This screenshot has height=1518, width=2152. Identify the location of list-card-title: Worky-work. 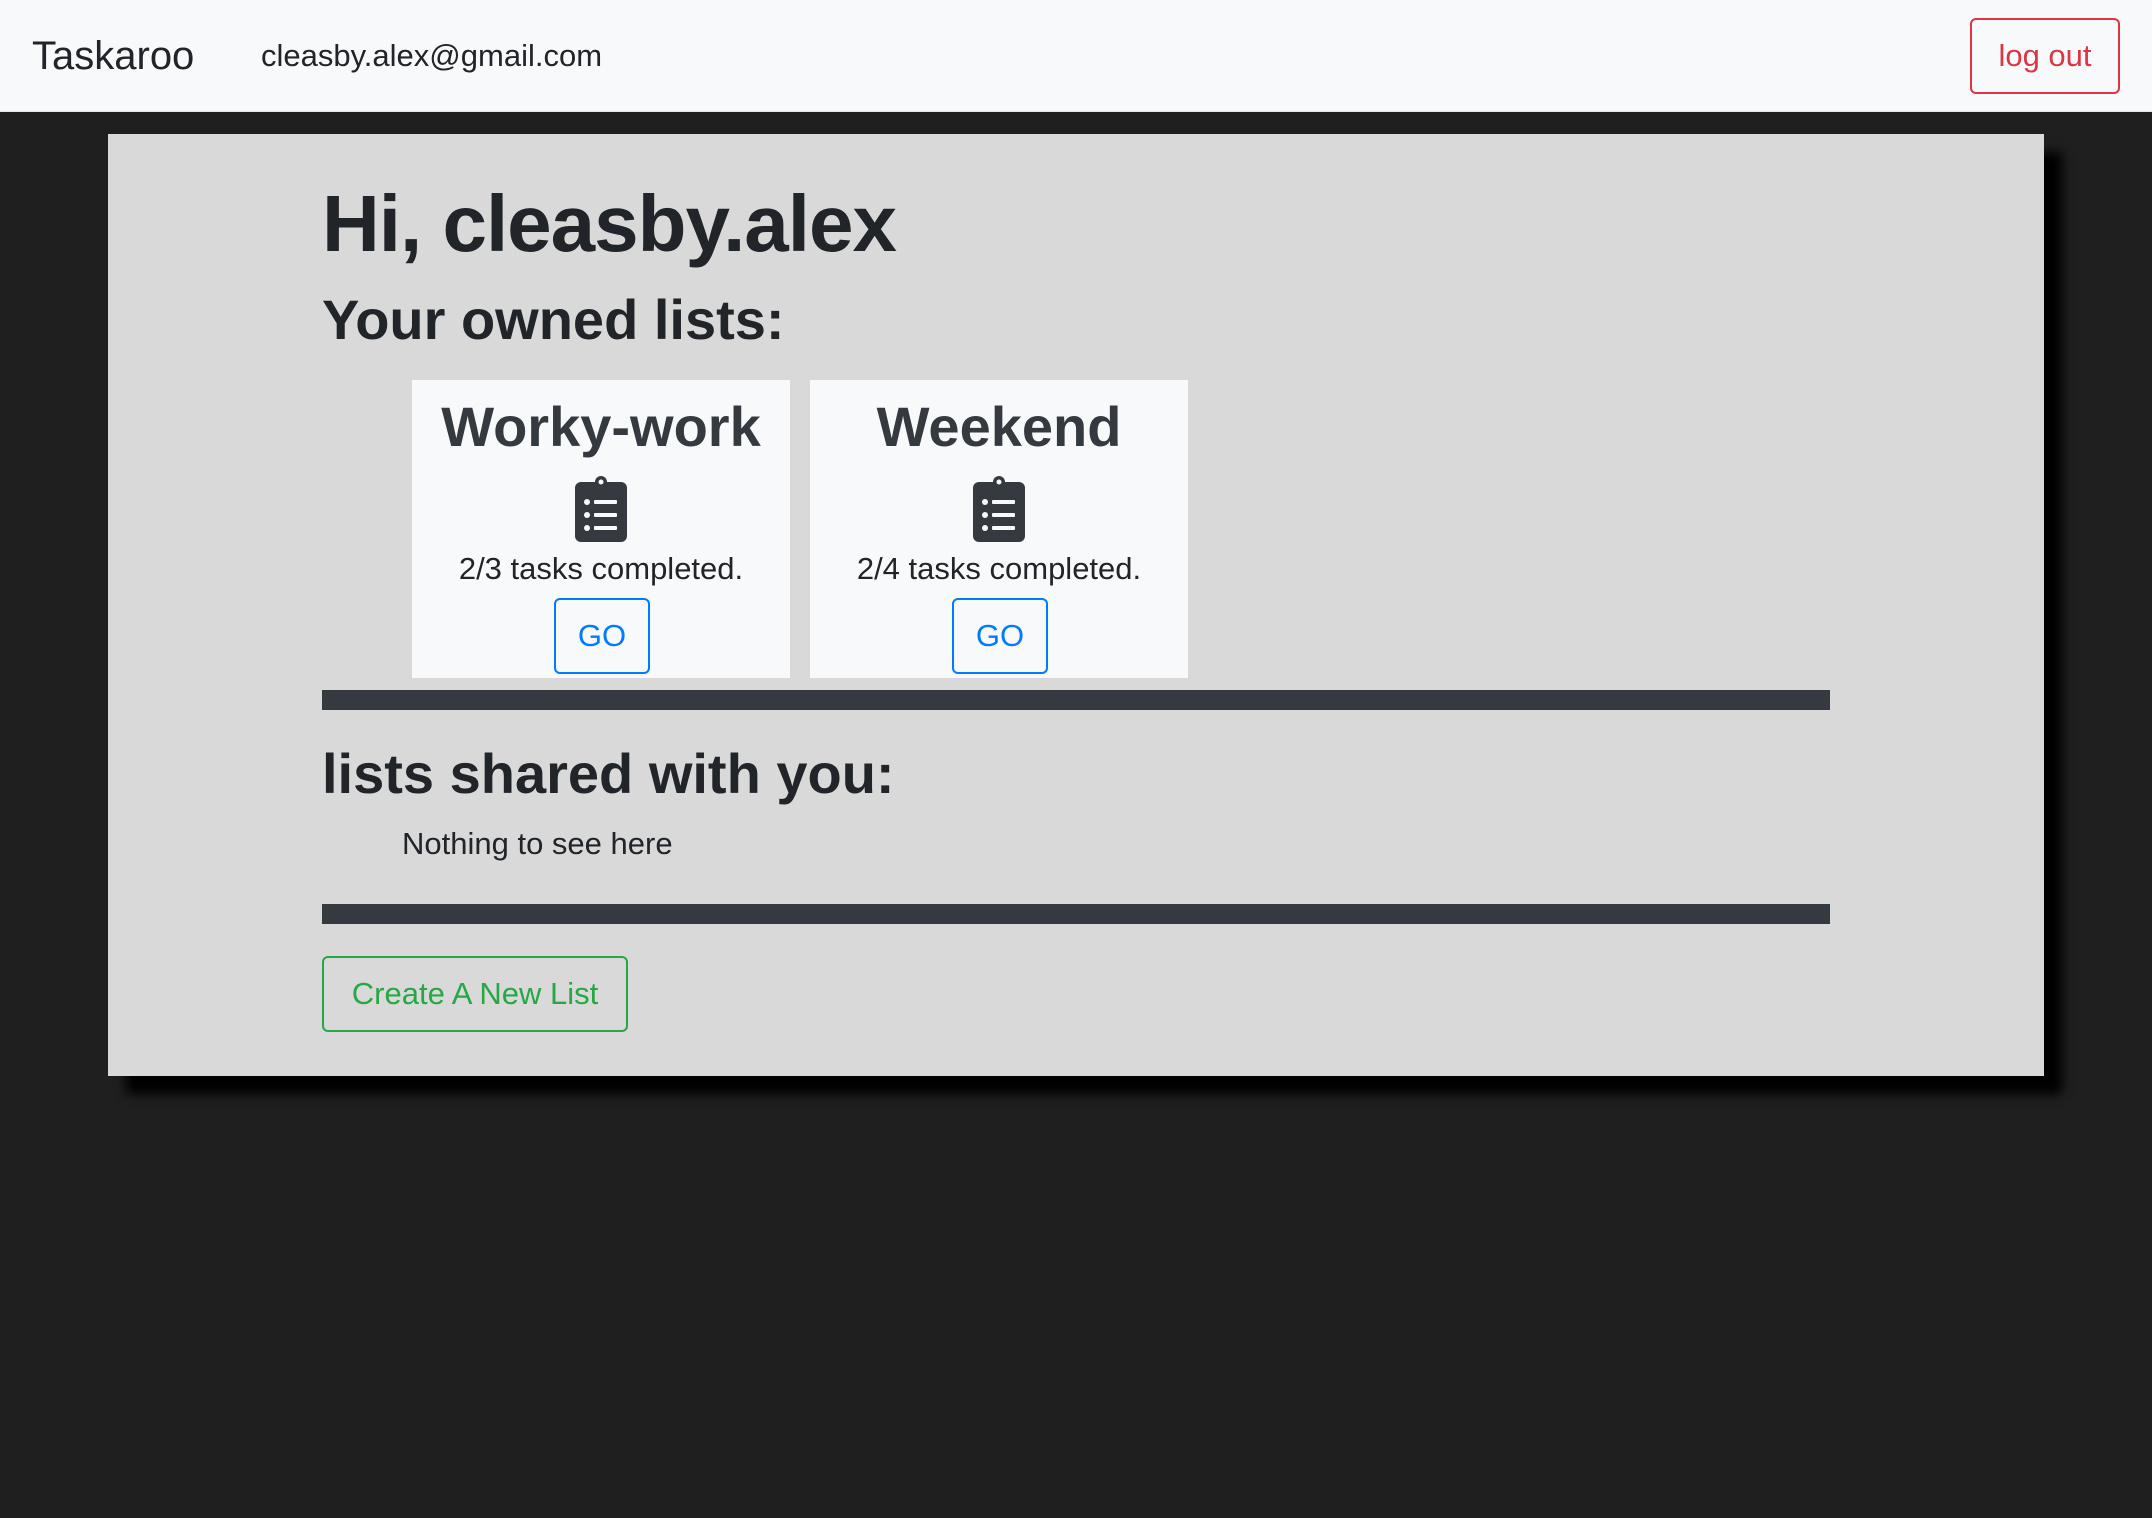
(601, 426).